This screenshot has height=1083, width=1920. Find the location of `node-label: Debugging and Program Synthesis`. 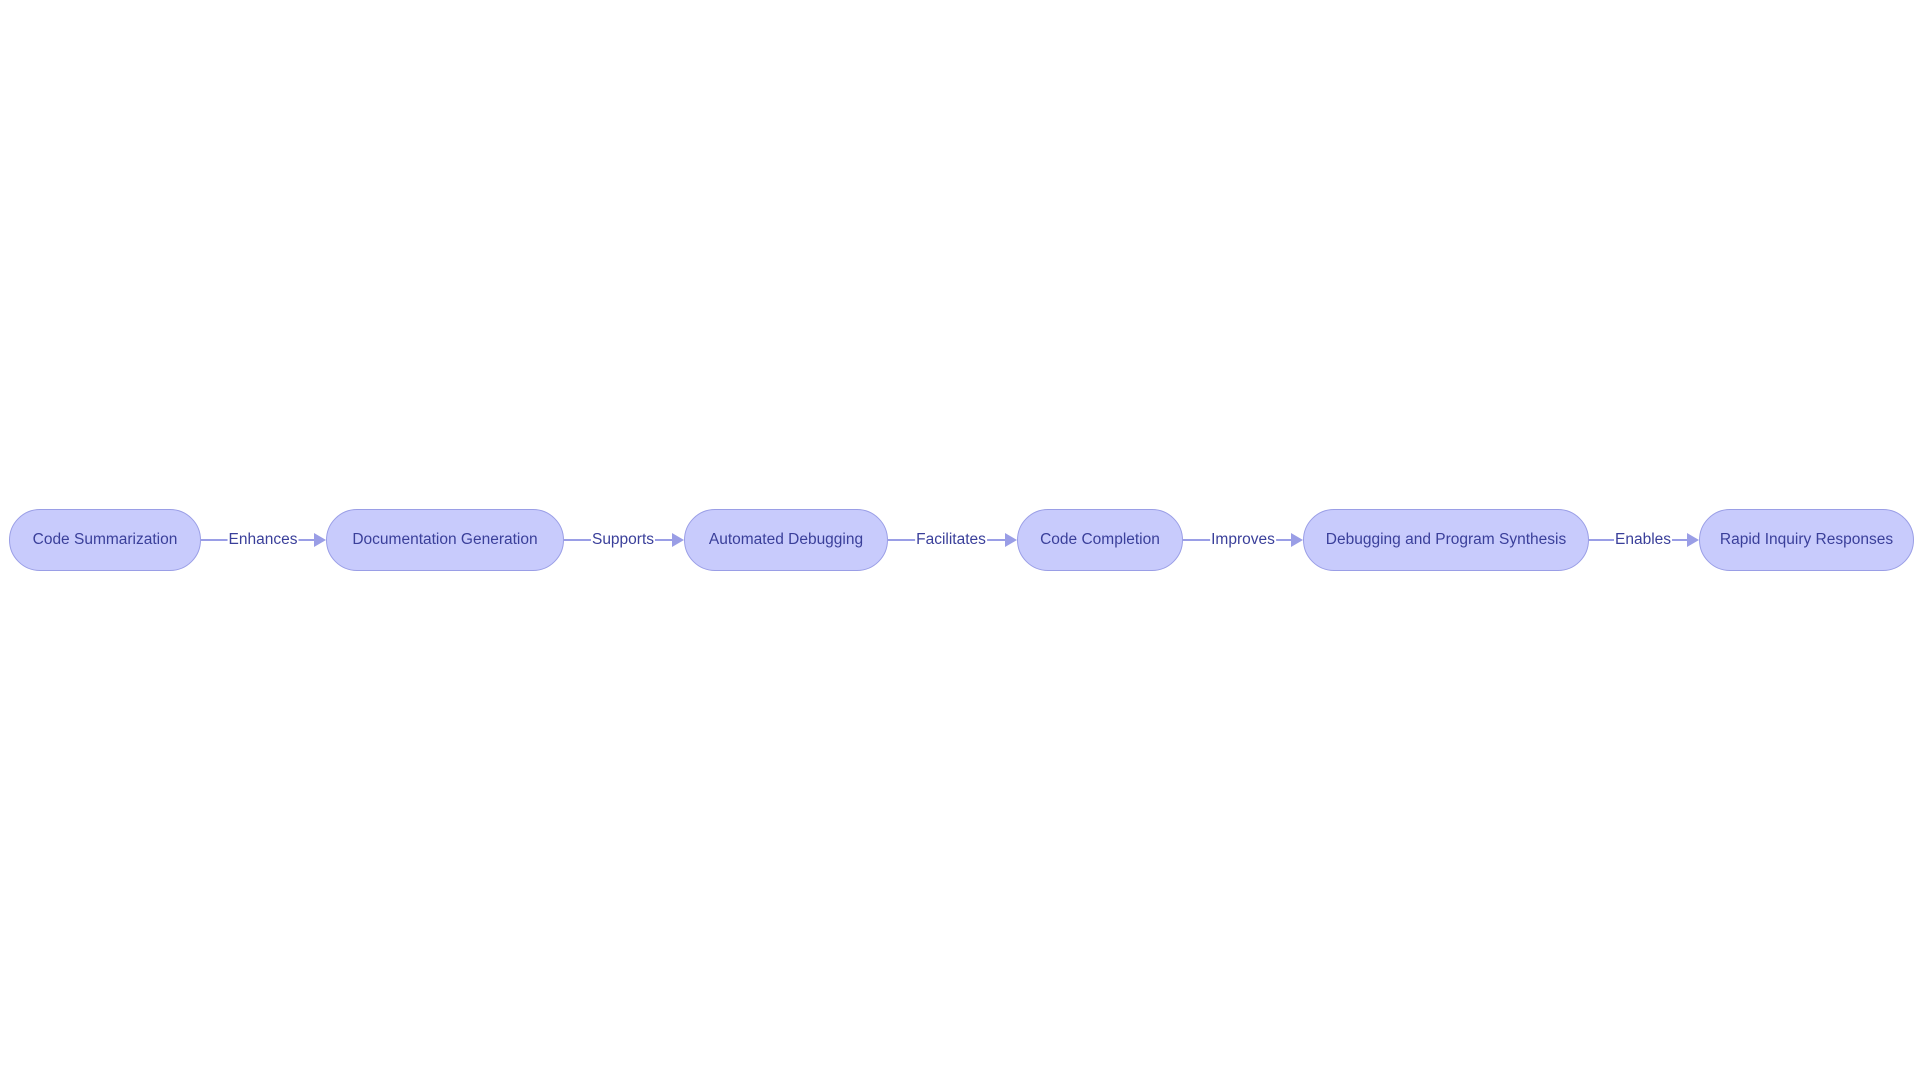

node-label: Debugging and Program Synthesis is located at coordinates (1446, 539).